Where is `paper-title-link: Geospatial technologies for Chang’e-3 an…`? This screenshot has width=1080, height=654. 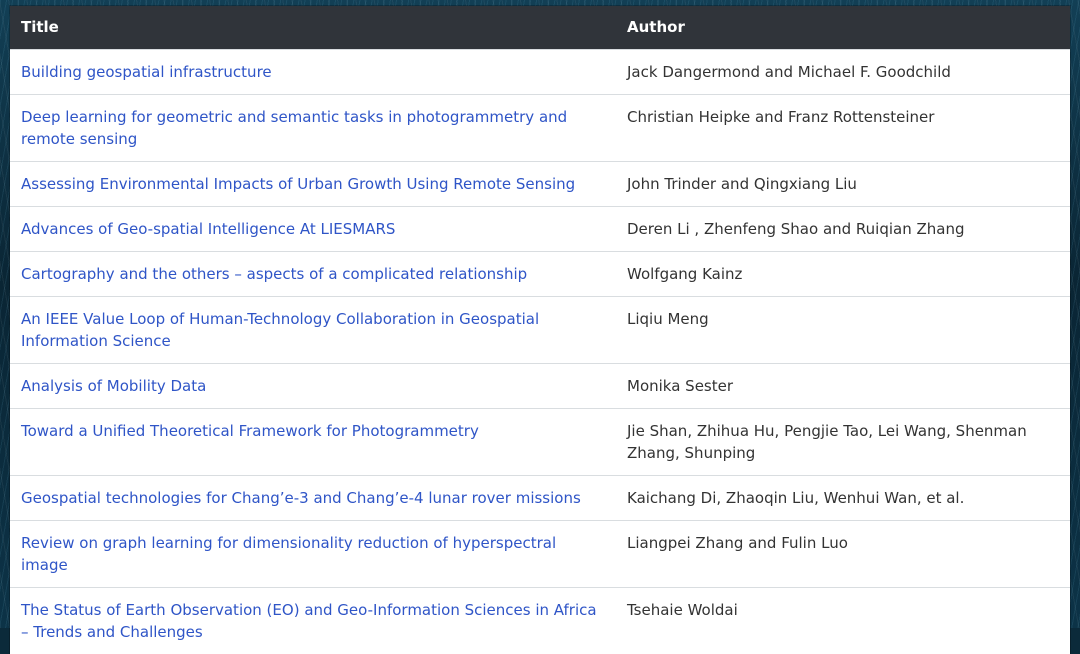 paper-title-link: Geospatial technologies for Chang’e-3 an… is located at coordinates (313, 497).